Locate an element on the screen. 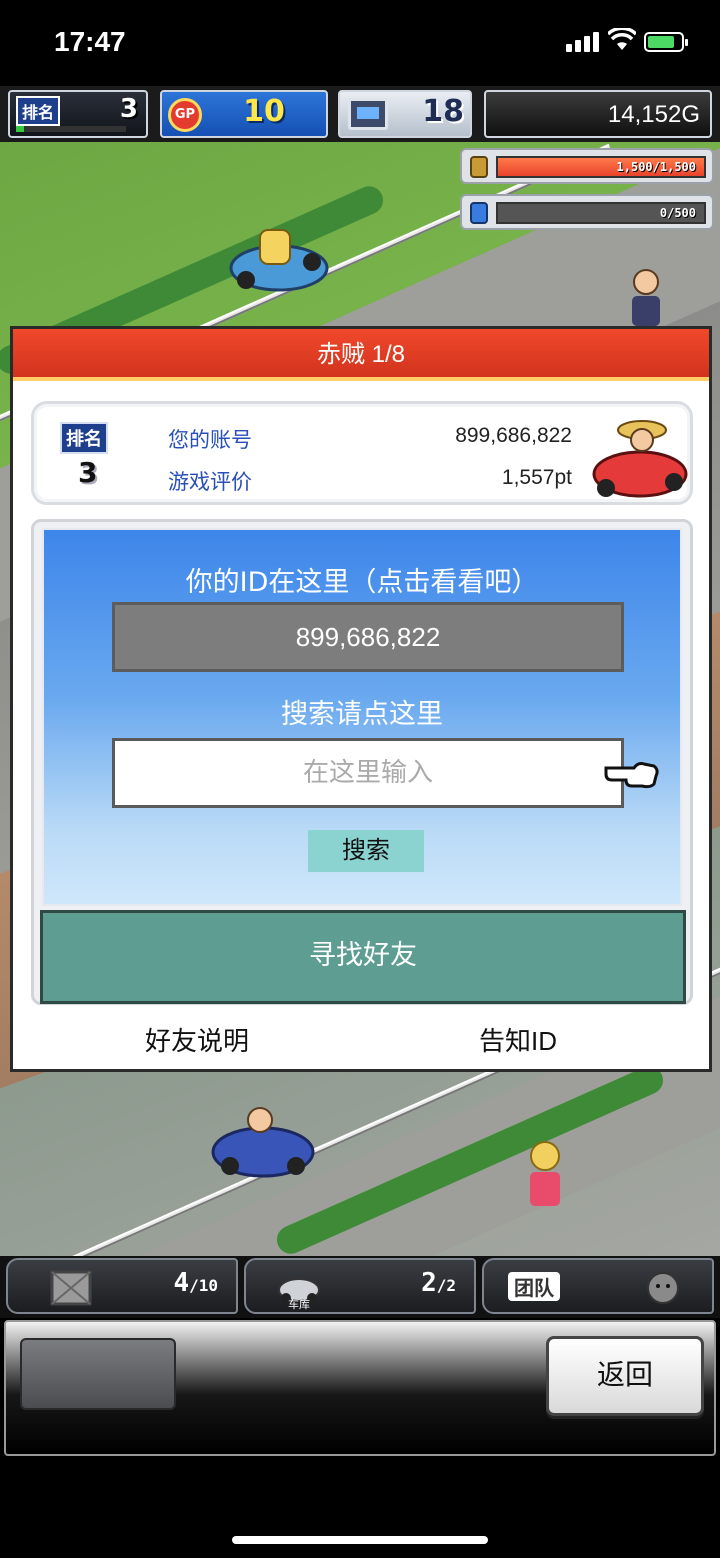  gp-icon: GP is located at coordinates (185, 115).